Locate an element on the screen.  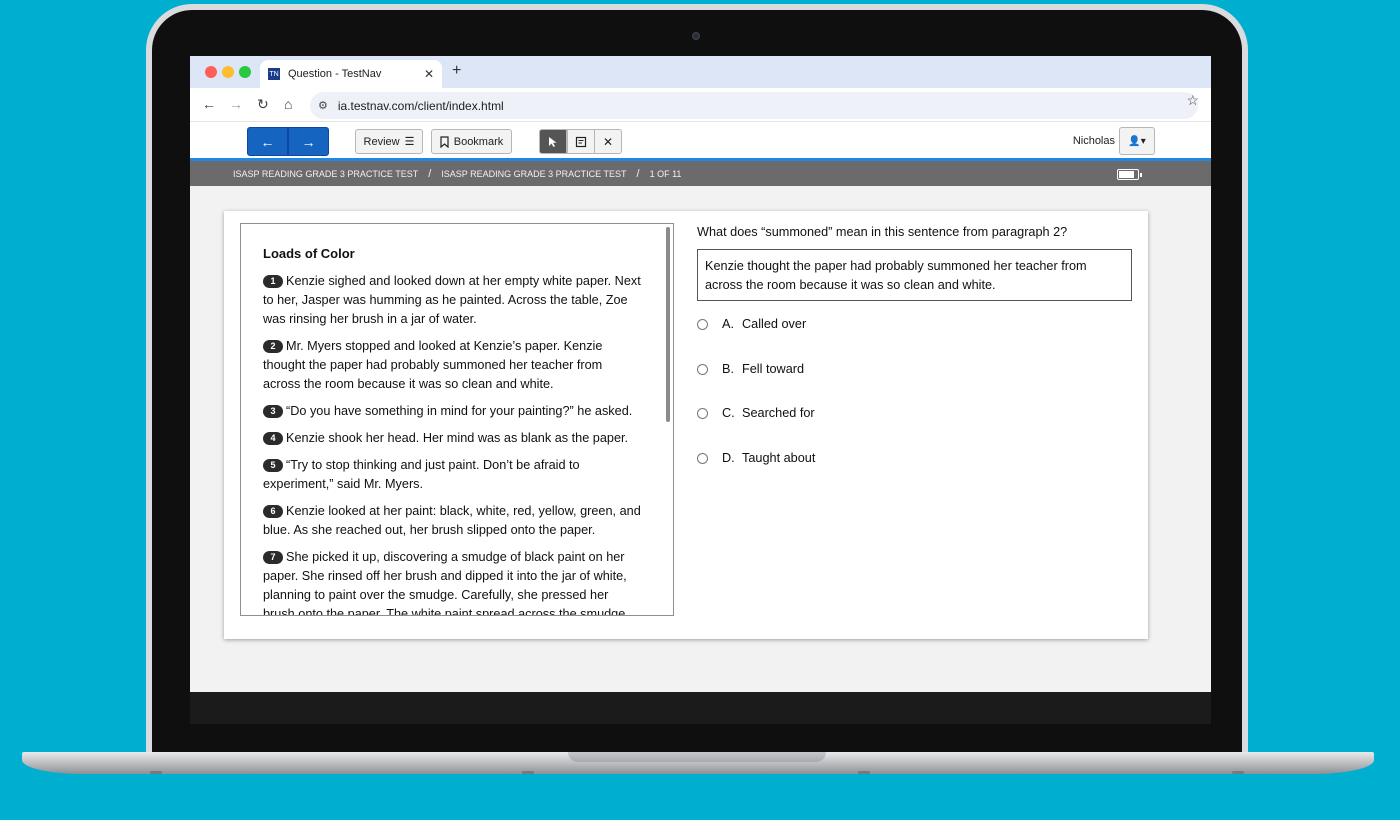
notepad-icon is located at coordinates (581, 141).